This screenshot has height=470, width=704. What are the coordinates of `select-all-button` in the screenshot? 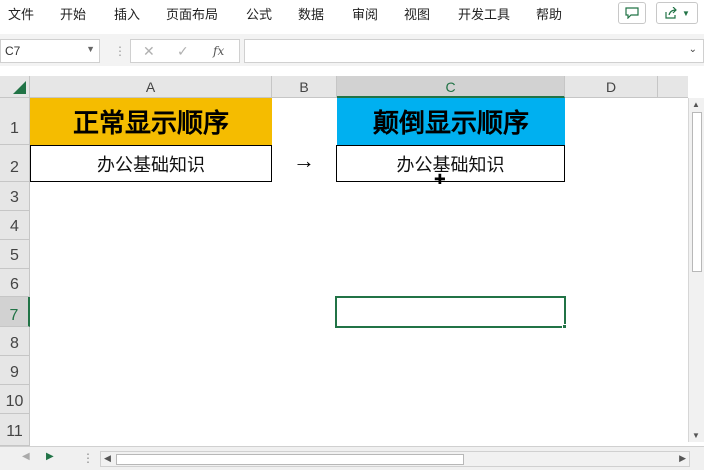 It's located at (15, 87).